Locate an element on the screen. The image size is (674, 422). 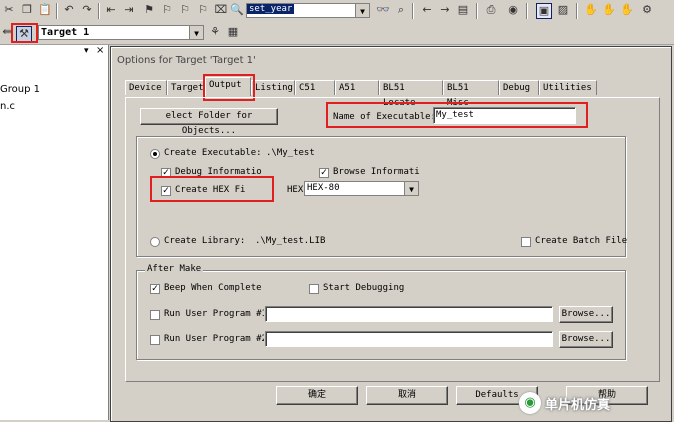
create-batch-checkbox is located at coordinates (526, 242).